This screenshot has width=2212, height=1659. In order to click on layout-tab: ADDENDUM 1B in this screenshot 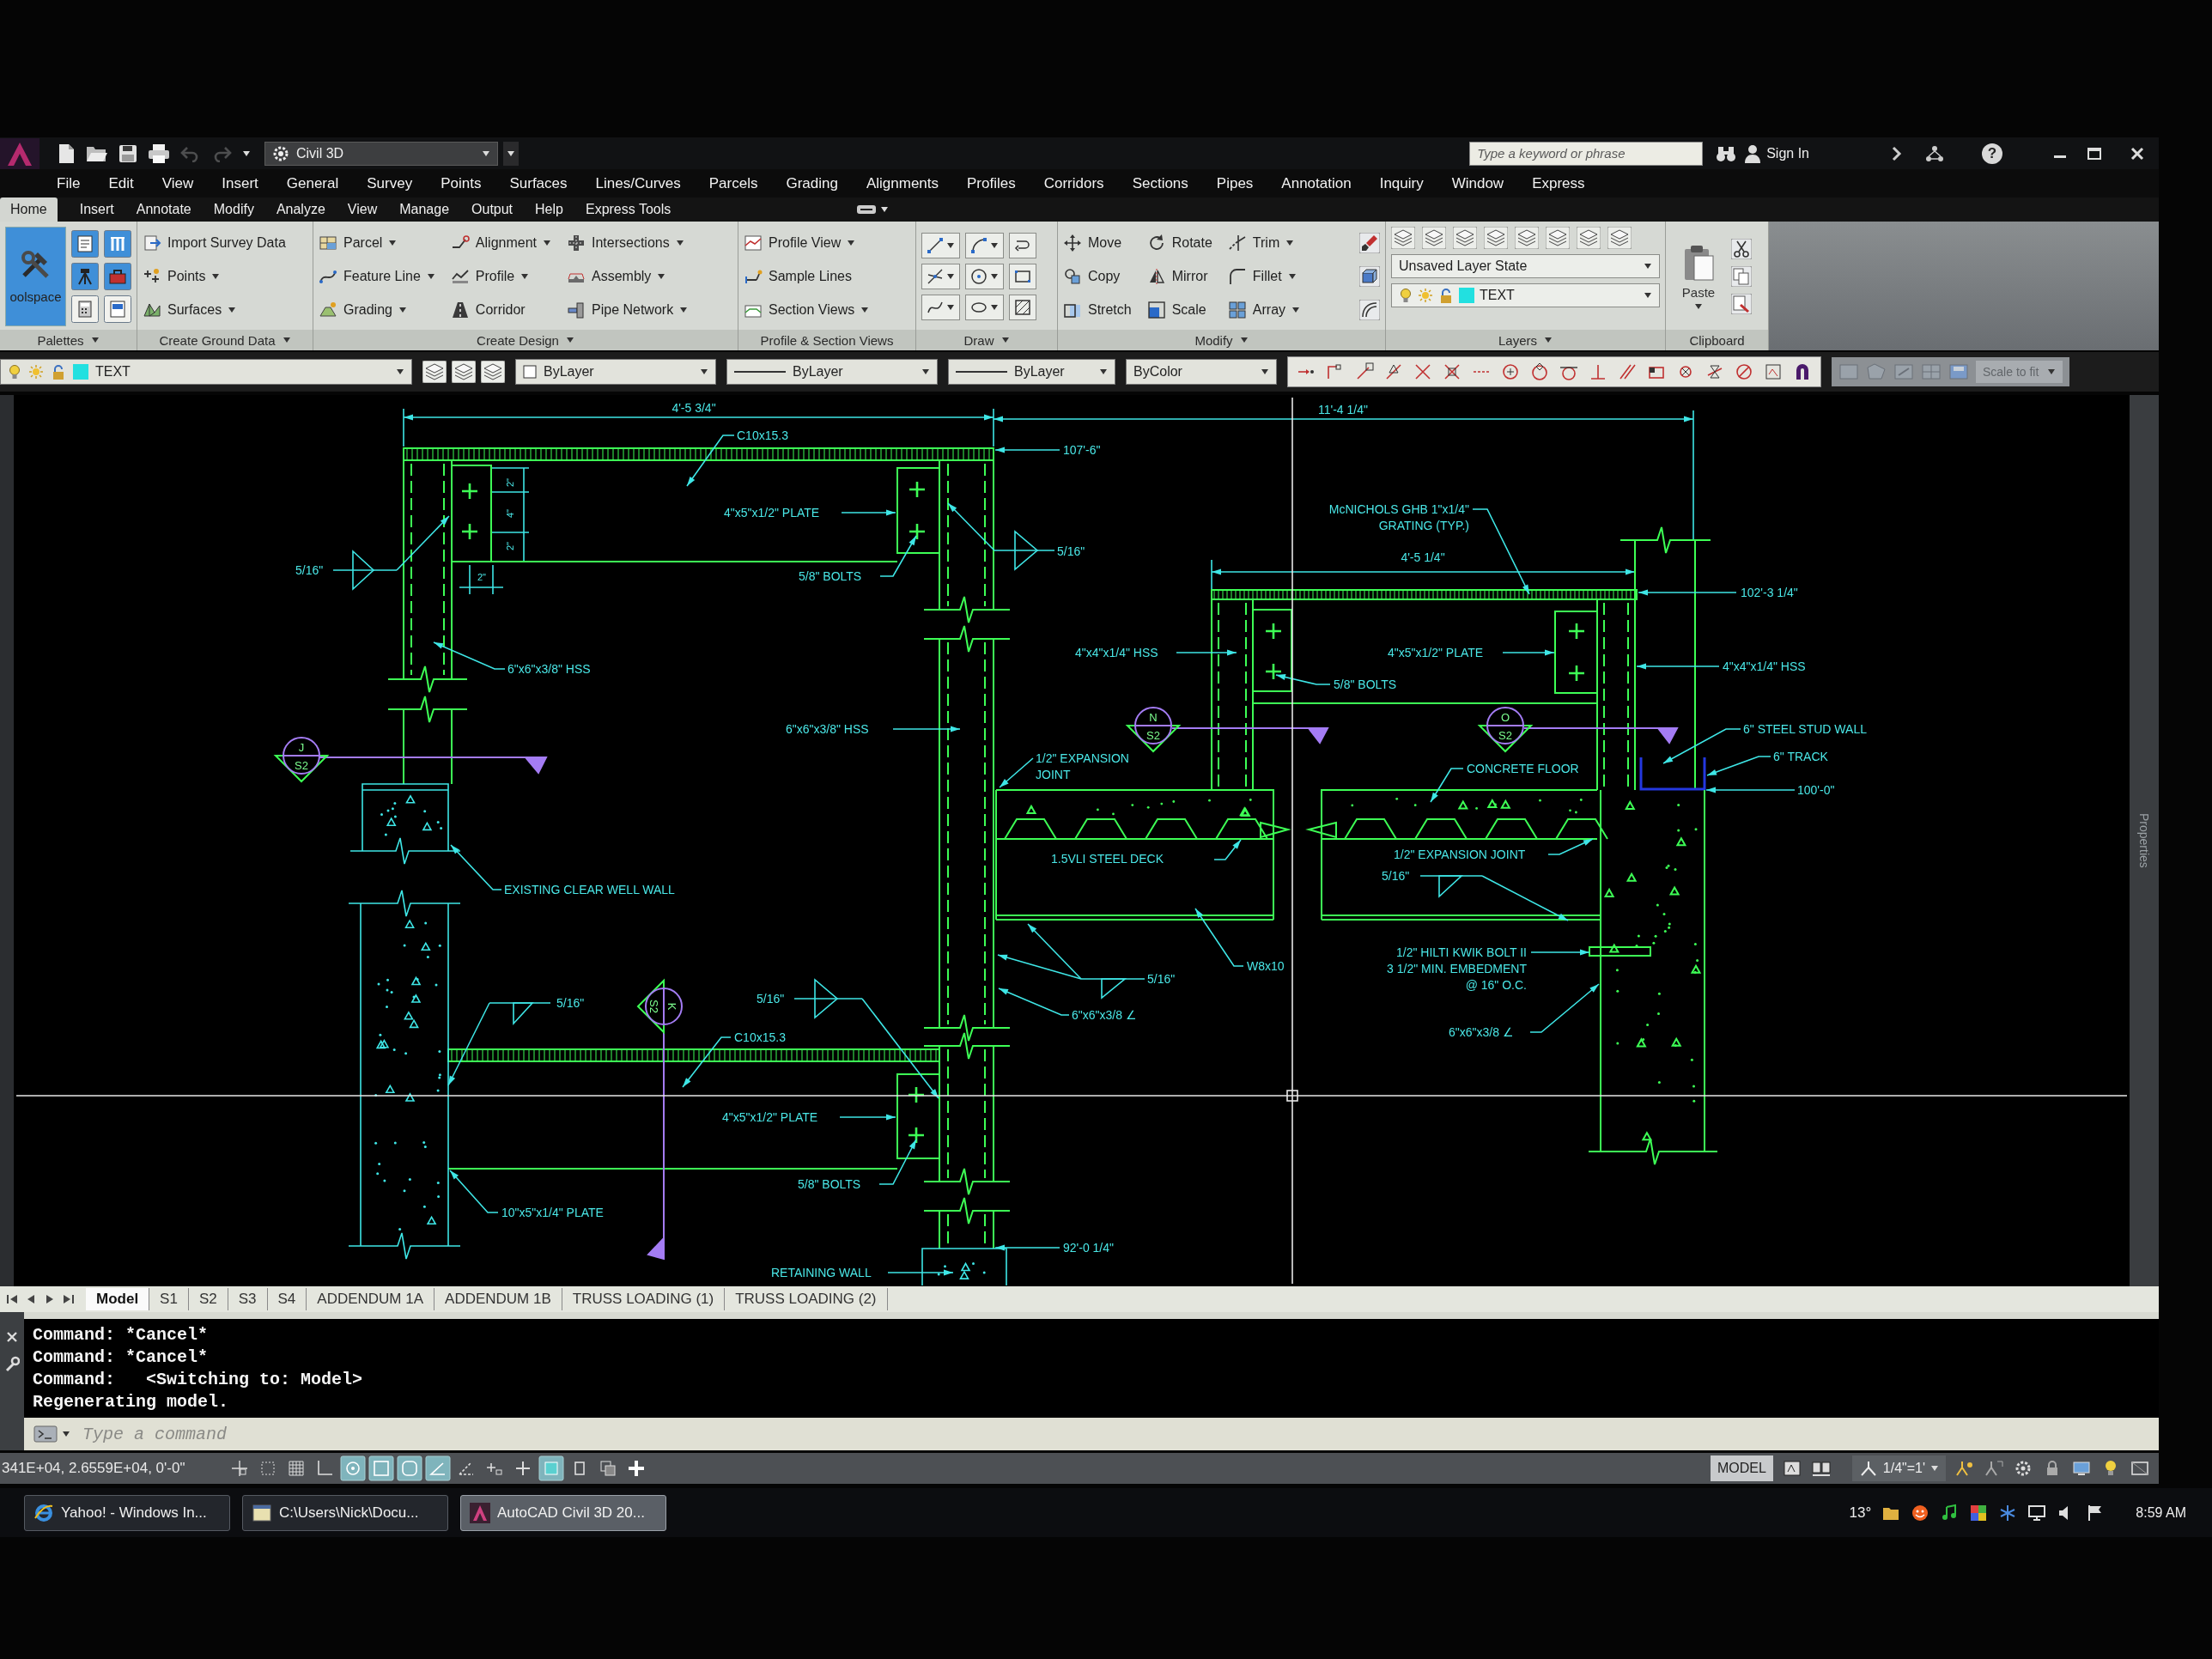, I will do `click(498, 1299)`.